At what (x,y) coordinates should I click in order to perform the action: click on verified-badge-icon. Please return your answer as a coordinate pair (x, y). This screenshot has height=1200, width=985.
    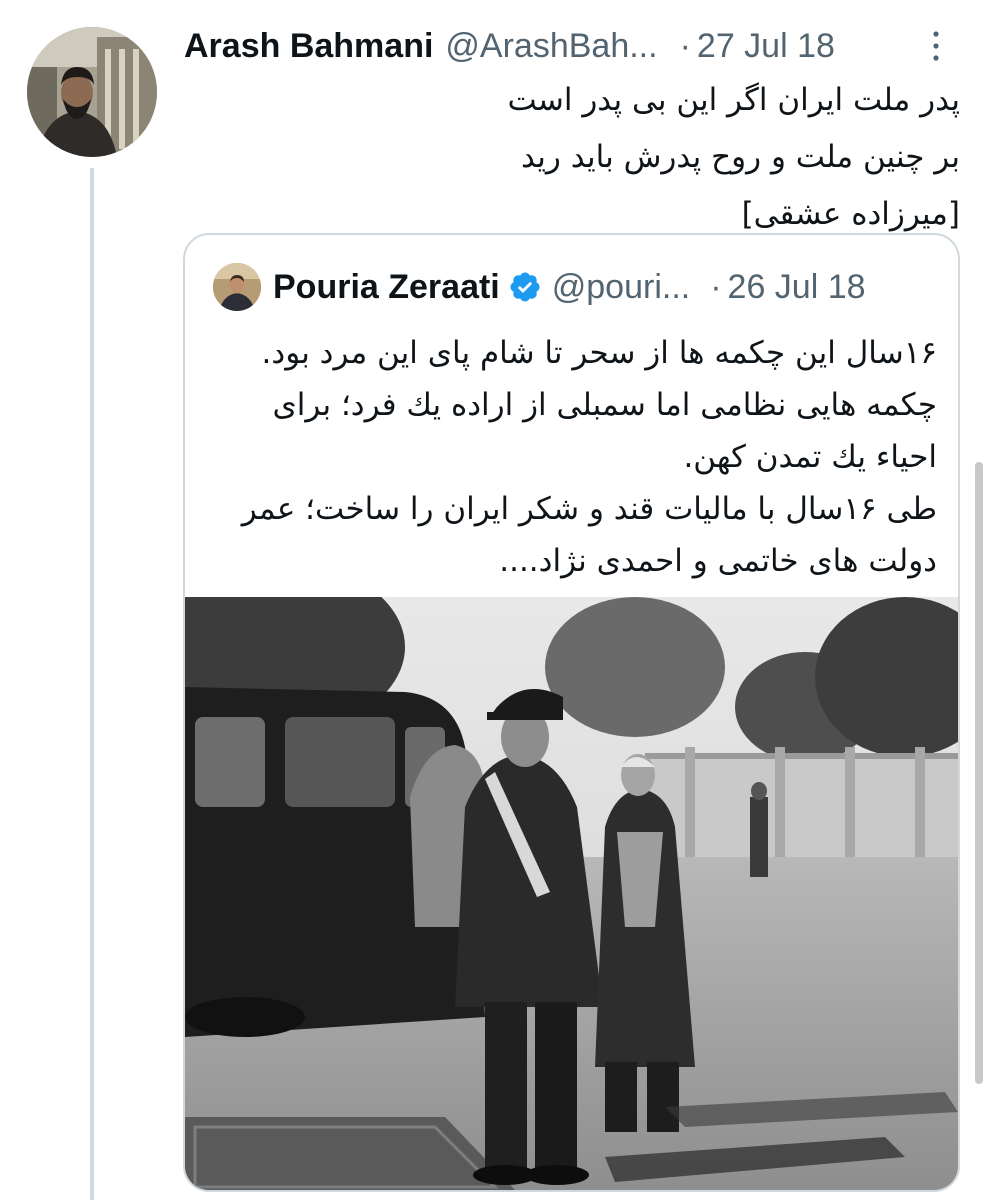
    Looking at the image, I should click on (525, 287).